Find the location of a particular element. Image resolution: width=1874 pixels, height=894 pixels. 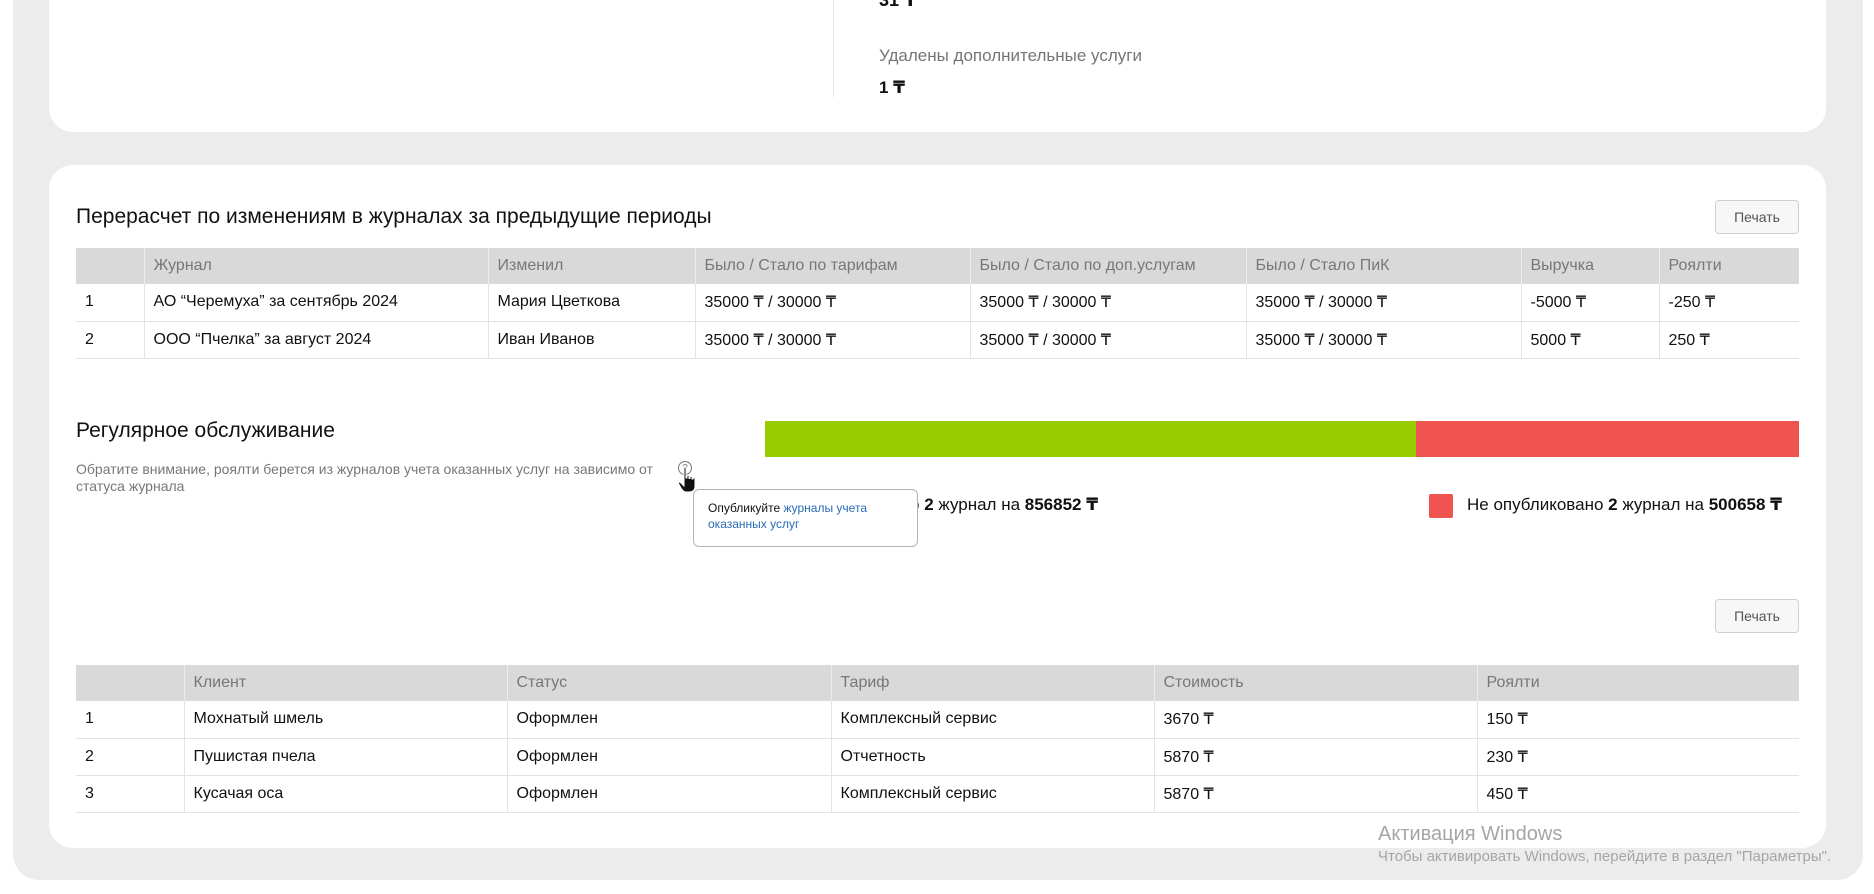

legend-published-amount: 856852 ₸ is located at coordinates (1061, 504).